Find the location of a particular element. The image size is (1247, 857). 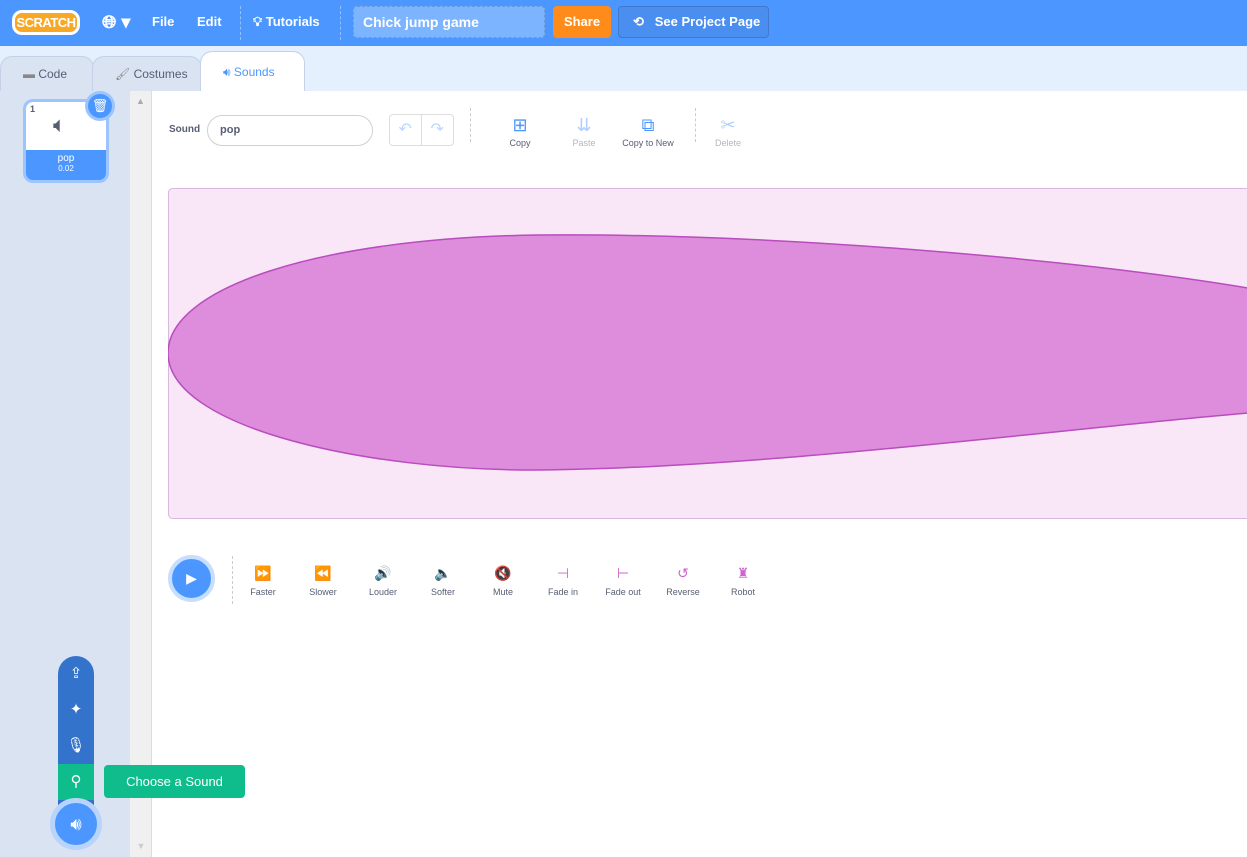

sound-name-label: Sound is located at coordinates (185, 129).